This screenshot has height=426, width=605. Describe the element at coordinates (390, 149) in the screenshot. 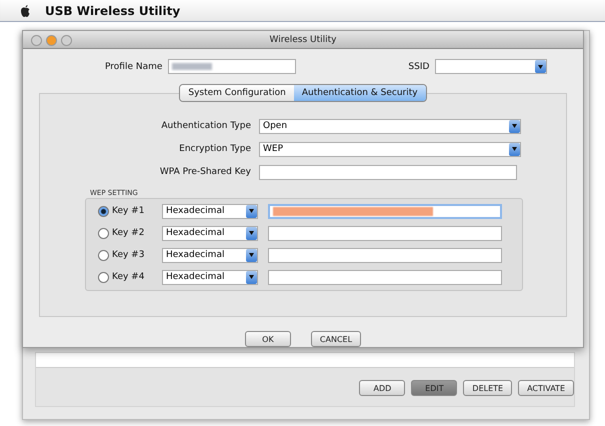

I see `dropdown: WEP` at that location.